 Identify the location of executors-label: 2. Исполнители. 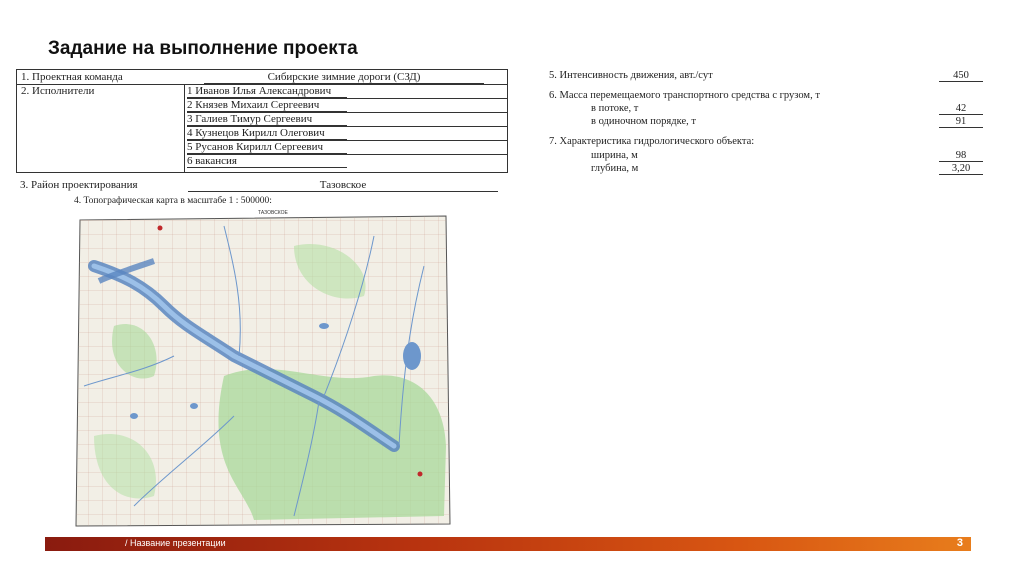
(58, 91).